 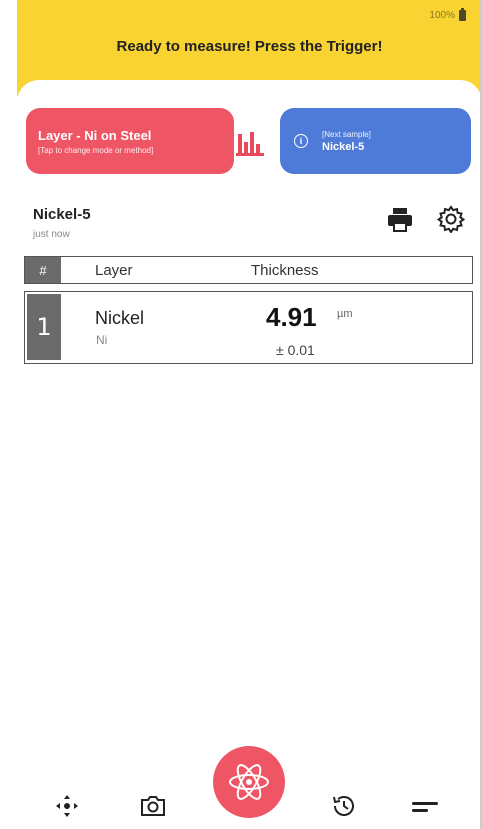 I want to click on next-sample-value: Nickel-5, so click(x=343, y=146).